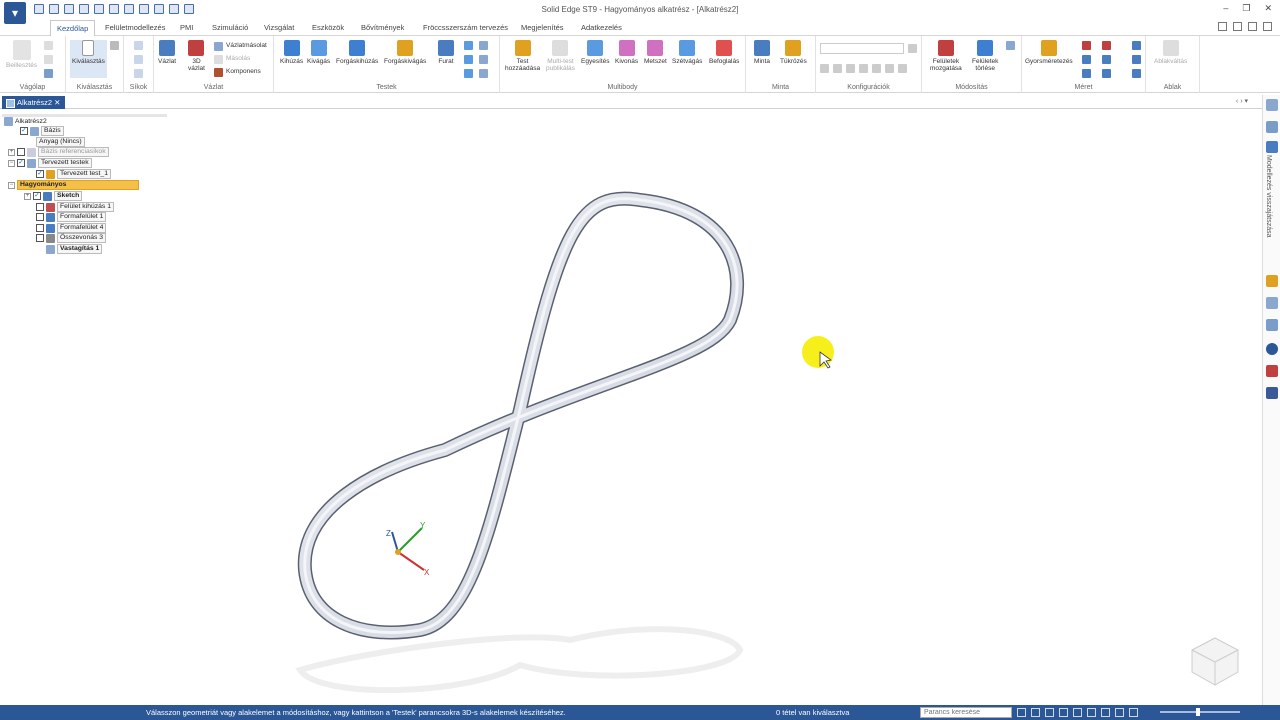  Describe the element at coordinates (446, 52) in the screenshot. I see `furat-button: Furat` at that location.